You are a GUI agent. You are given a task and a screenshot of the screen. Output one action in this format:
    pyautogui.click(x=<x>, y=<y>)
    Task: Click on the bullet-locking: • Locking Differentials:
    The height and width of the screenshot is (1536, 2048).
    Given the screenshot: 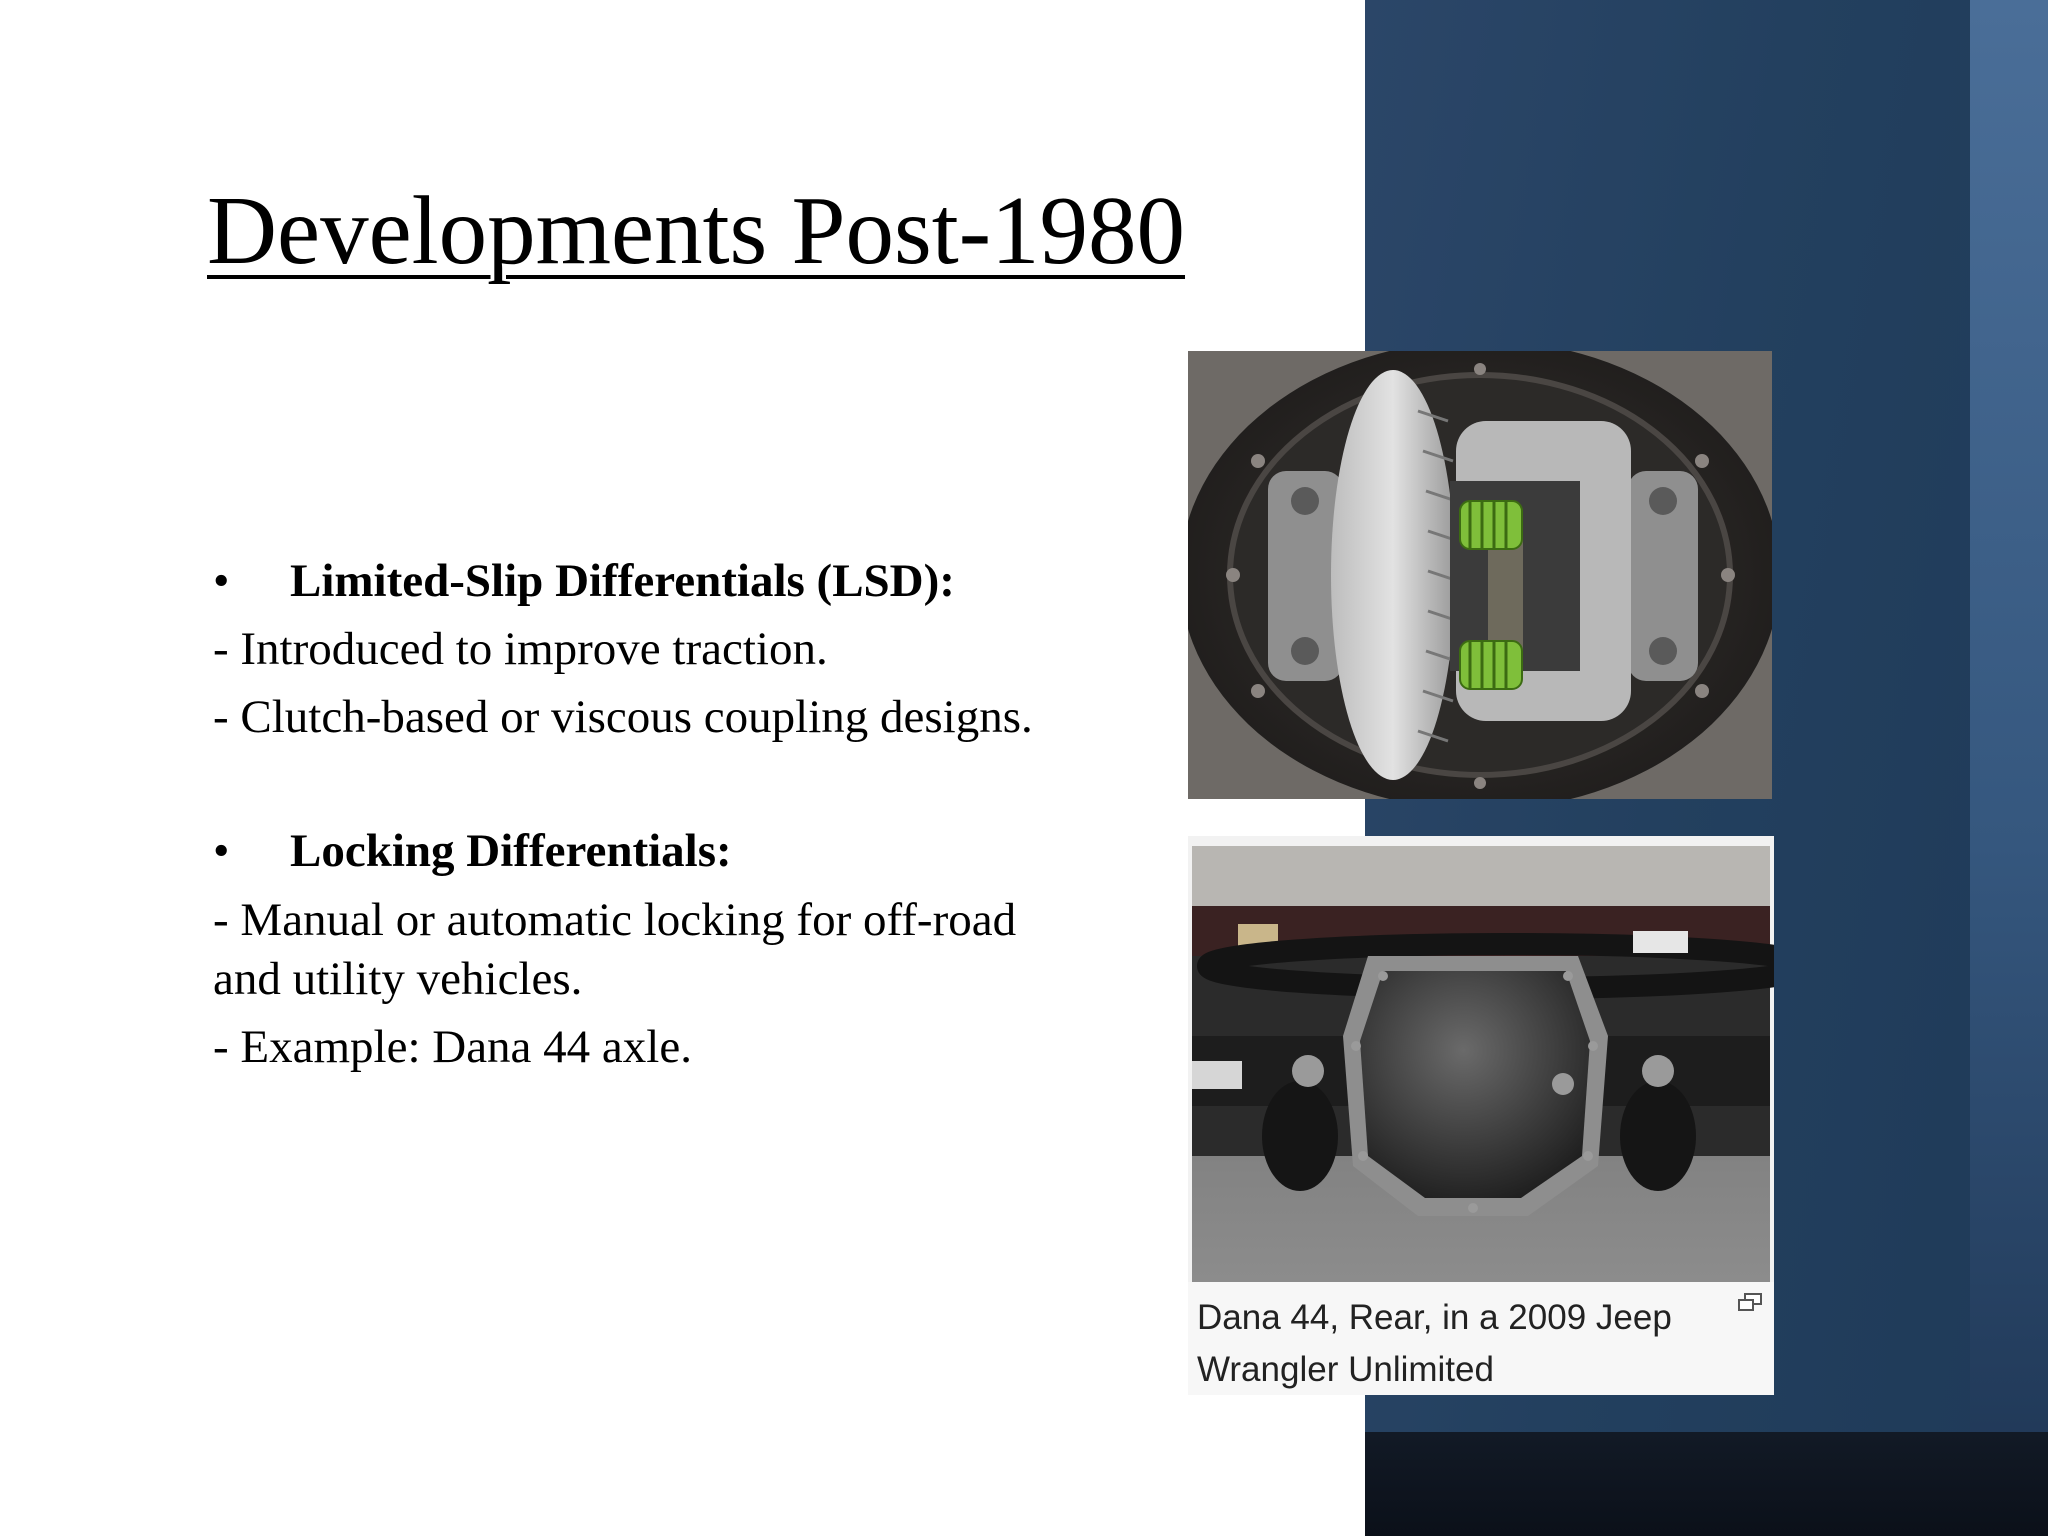 What is the action you would take?
    pyautogui.click(x=472, y=851)
    